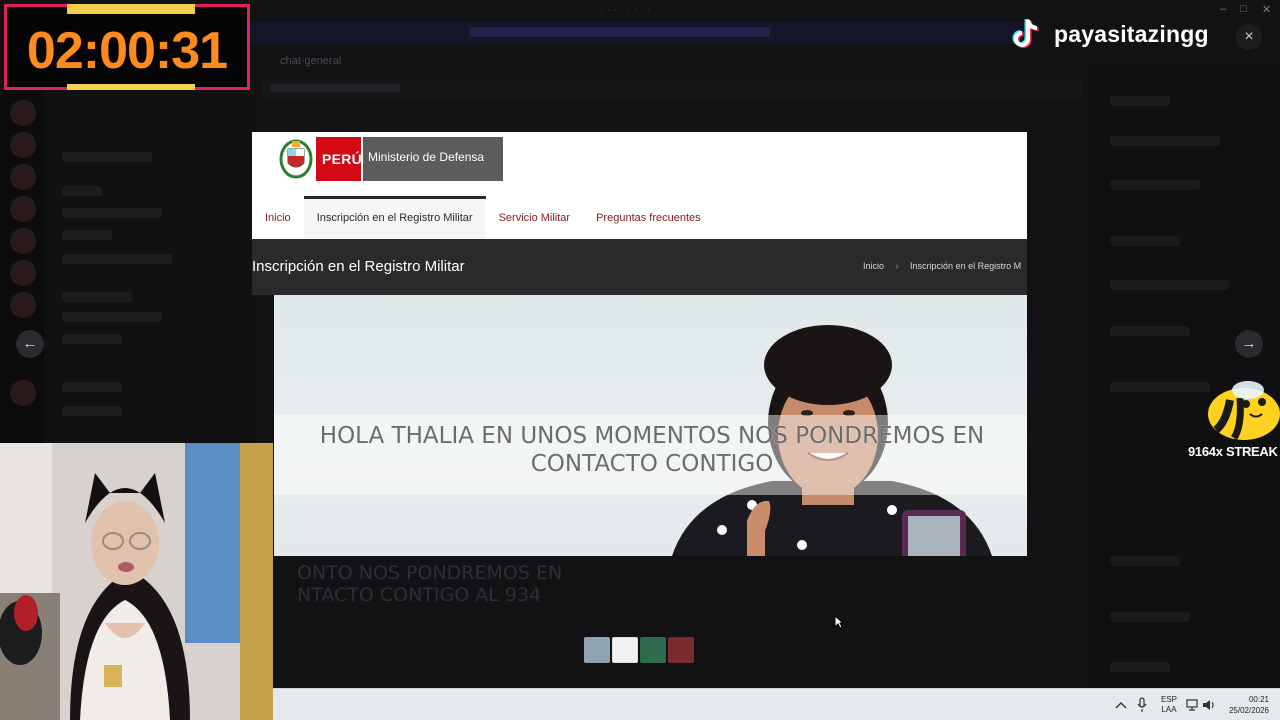 The image size is (1280, 720). I want to click on channel-name: chat-general, so click(311, 61).